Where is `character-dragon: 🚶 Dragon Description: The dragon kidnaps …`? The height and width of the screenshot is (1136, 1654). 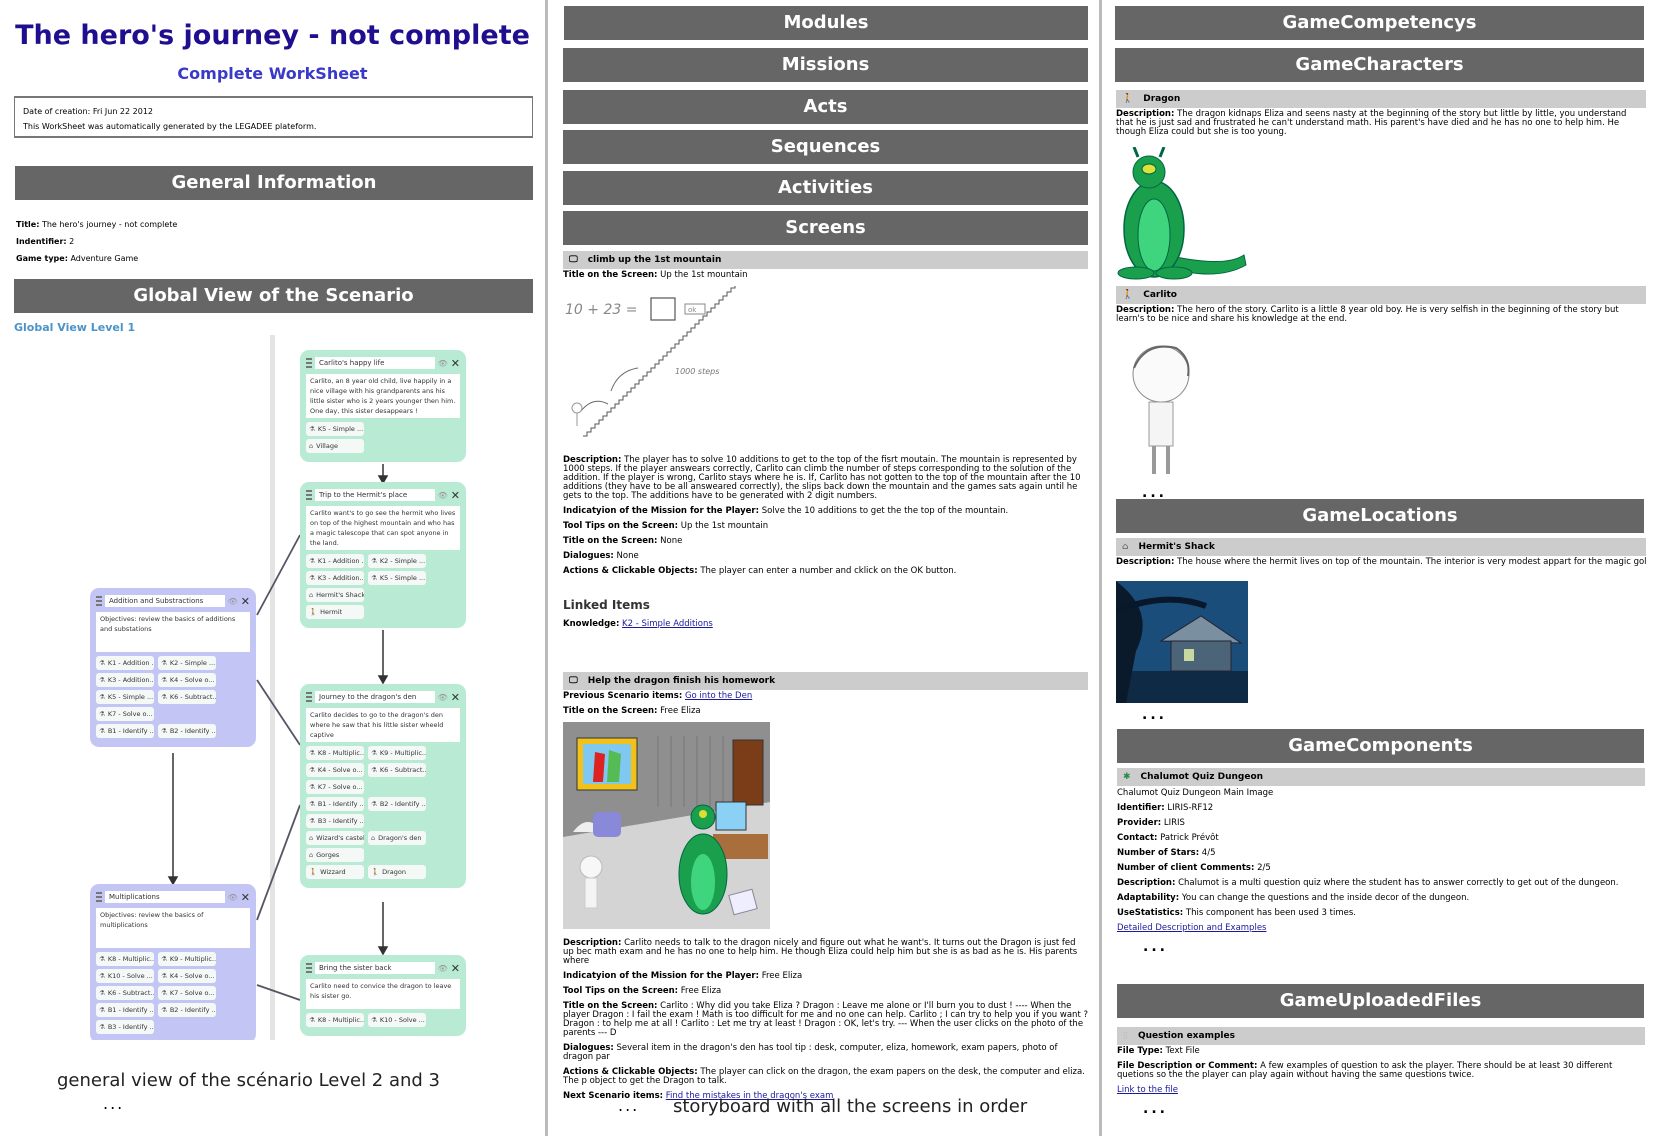
character-dragon: 🚶 Dragon Description: The dragon kidnaps … is located at coordinates (1381, 186).